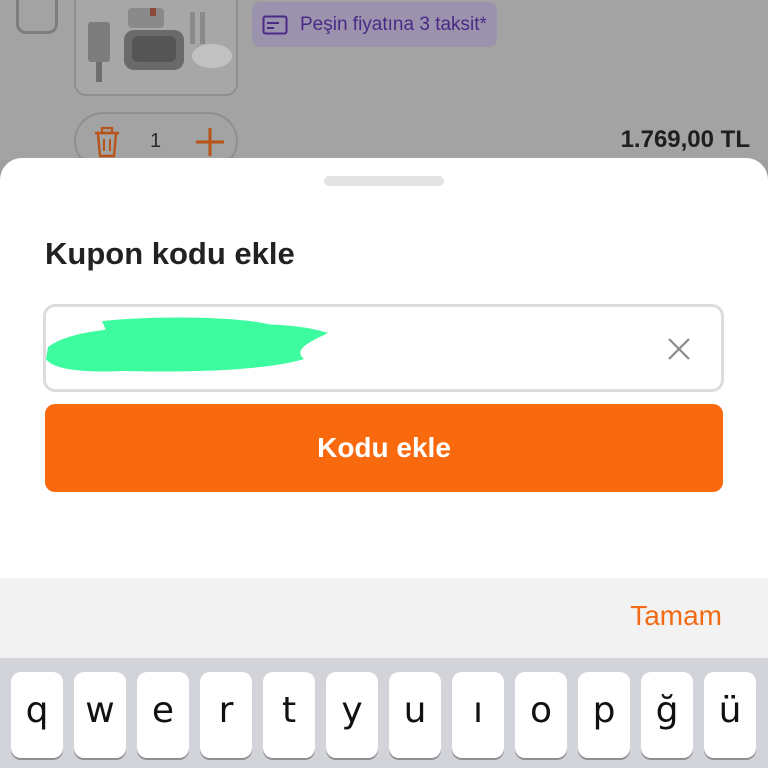  What do you see at coordinates (384, 618) in the screenshot?
I see `keyboard-accessory-bar: Tamam` at bounding box center [384, 618].